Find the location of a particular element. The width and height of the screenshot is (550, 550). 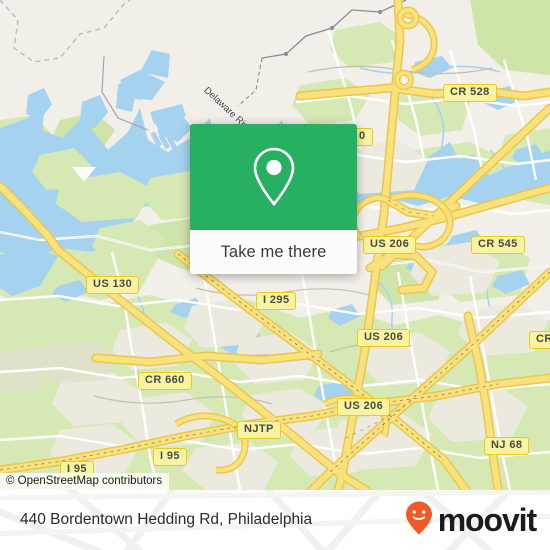

moovit-smiley-pin-icon is located at coordinates (419, 520).